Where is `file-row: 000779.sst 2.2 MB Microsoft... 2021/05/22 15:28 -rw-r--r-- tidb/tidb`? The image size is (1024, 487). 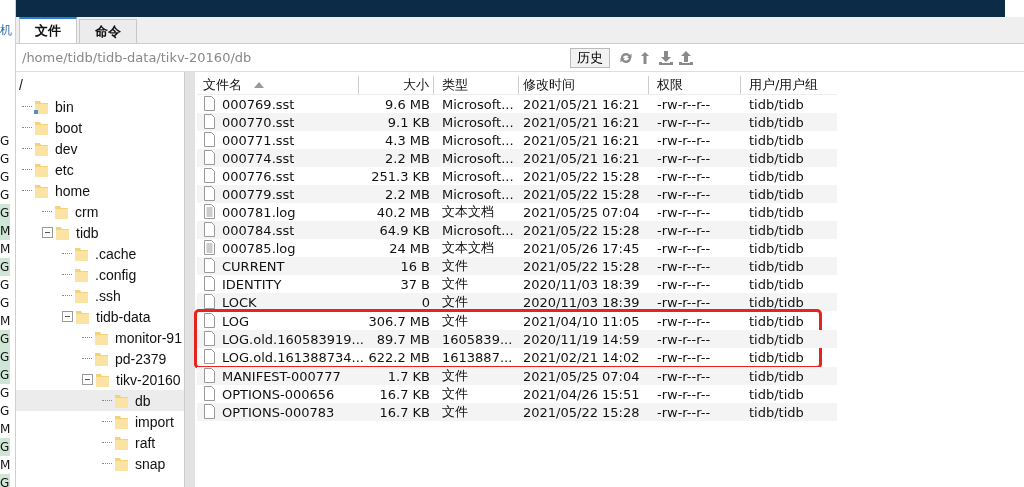
file-row: 000779.sst 2.2 MB Microsoft... 2021/05/22 15:28 -rw-r--r-- tidb/tidb is located at coordinates (517, 194).